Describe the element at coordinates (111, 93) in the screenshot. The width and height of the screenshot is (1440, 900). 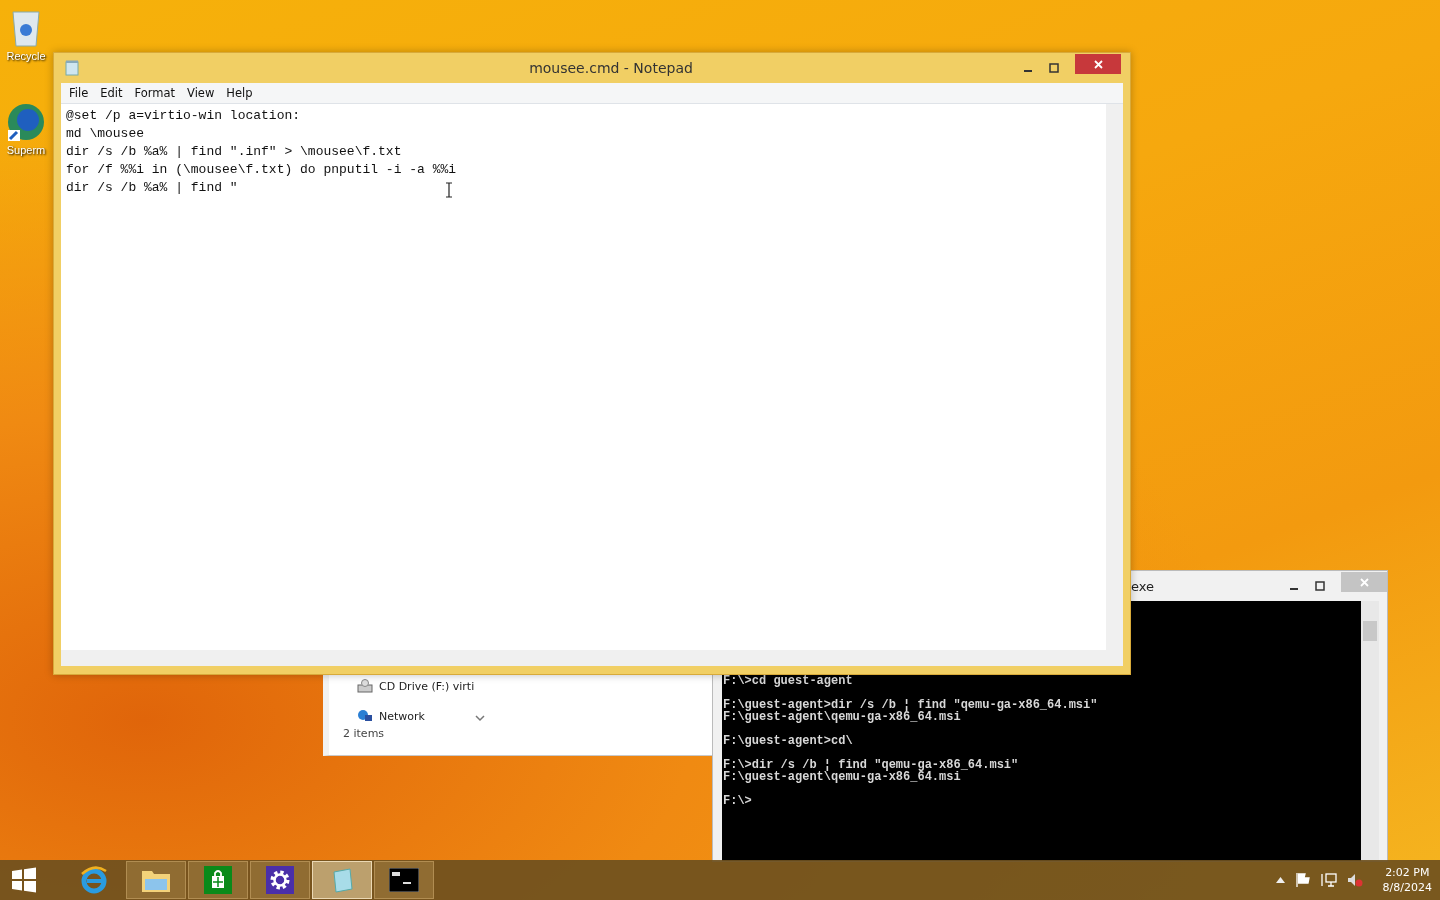
I see `menu-item: Edit` at that location.